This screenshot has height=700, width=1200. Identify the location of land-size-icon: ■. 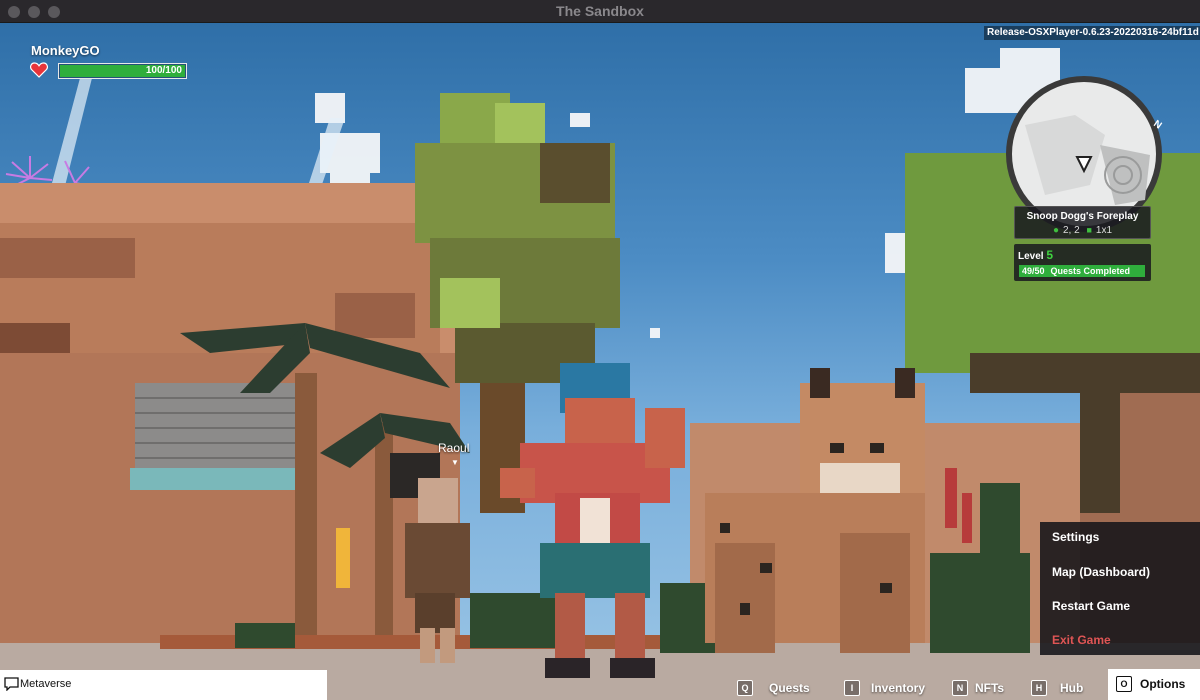
(1089, 230).